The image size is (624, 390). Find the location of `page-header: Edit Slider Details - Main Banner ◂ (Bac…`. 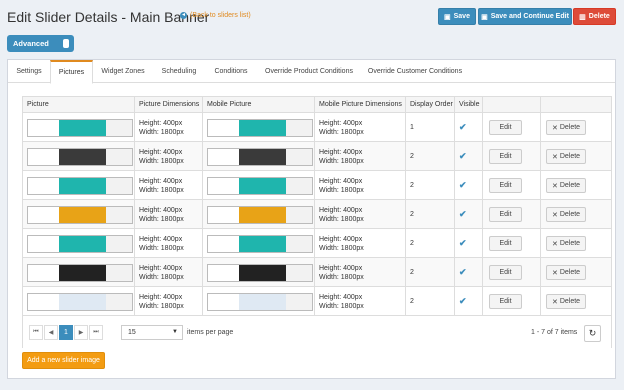

page-header: Edit Slider Details - Main Banner ◂ (Bac… is located at coordinates (312, 16).